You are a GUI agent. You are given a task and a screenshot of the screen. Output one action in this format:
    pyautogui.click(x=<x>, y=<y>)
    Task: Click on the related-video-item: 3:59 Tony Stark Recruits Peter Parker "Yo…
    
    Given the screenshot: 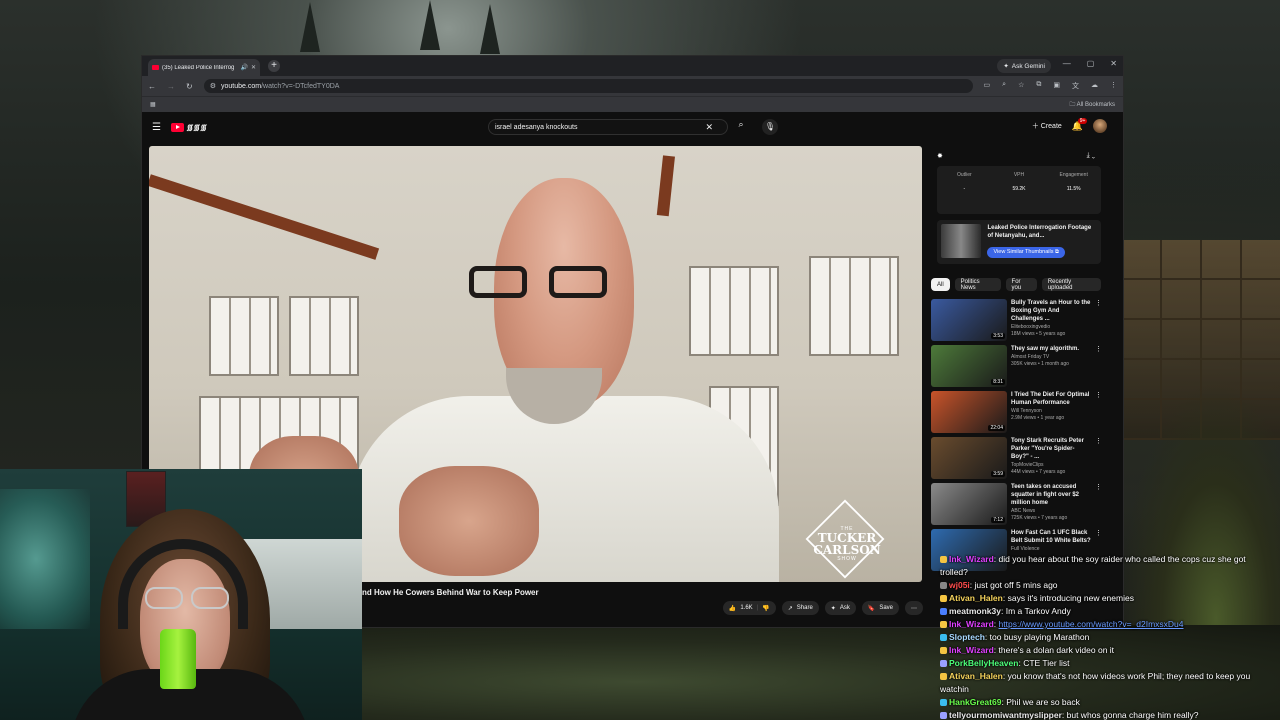 What is the action you would take?
    pyautogui.click(x=1016, y=460)
    